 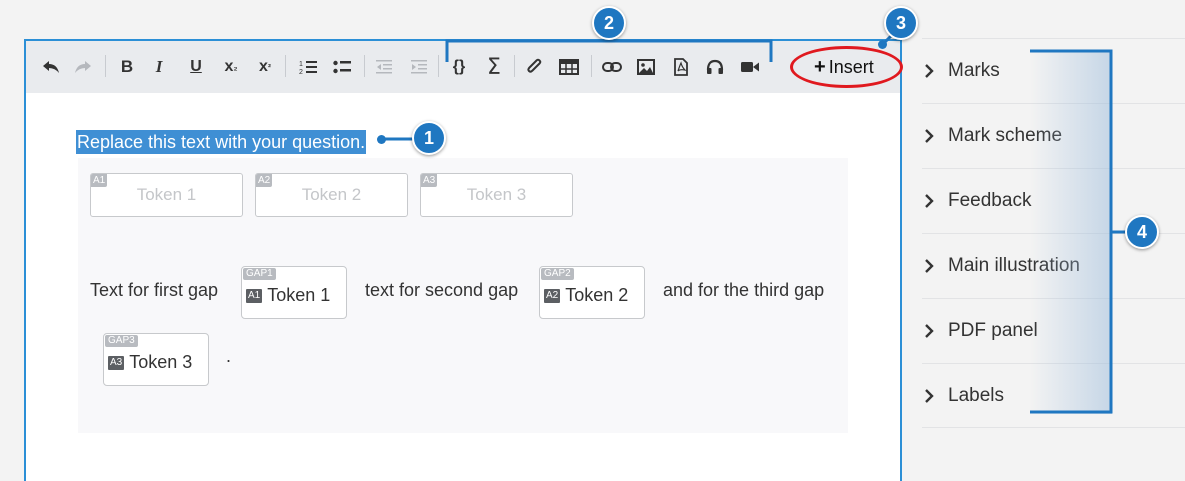 I want to click on callout-4: 4, so click(x=1142, y=232).